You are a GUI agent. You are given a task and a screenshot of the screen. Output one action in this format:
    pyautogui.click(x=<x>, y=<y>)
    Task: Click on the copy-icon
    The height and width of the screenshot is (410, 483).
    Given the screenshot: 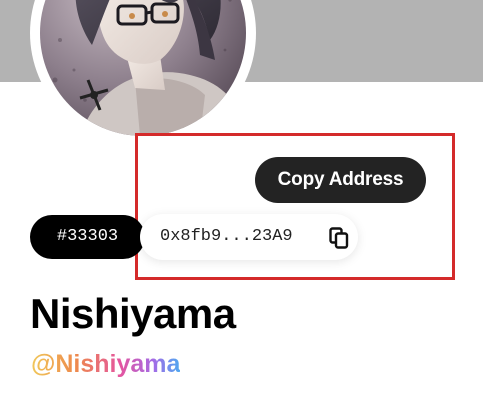 What is the action you would take?
    pyautogui.click(x=339, y=238)
    